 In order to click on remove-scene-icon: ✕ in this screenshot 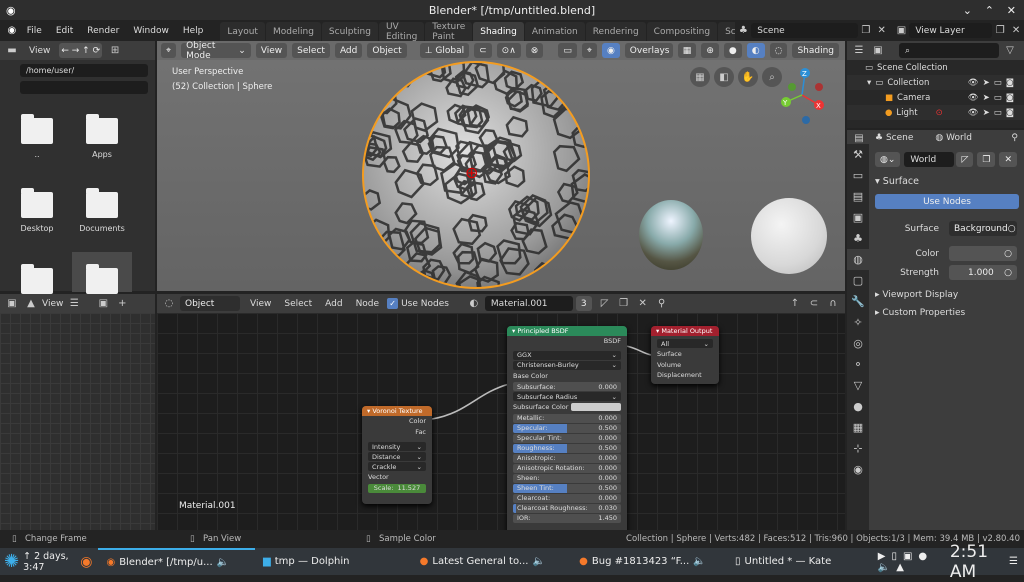, I will do `click(882, 30)`.